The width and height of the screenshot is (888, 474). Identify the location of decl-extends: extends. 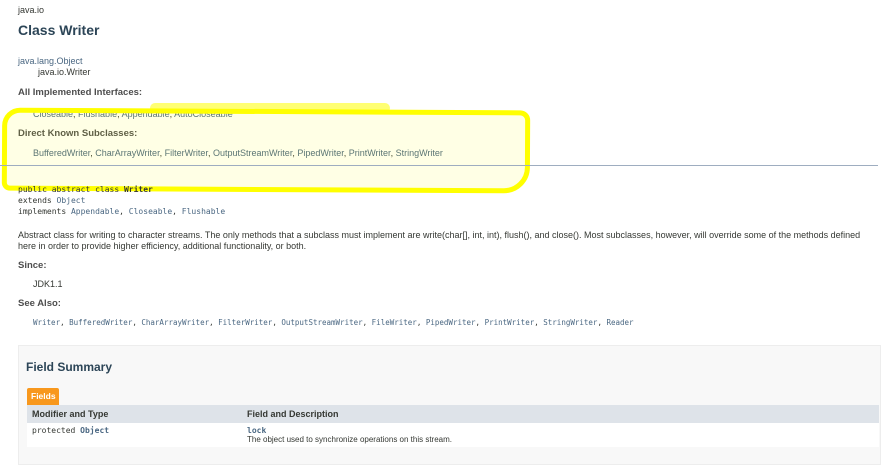
(37, 200).